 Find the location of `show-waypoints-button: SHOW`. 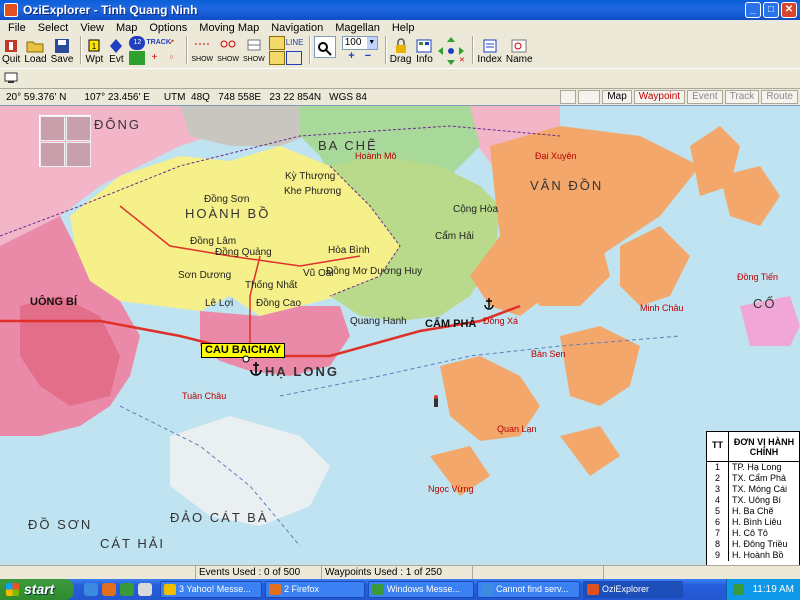

show-waypoints-button: SHOW is located at coordinates (202, 50).